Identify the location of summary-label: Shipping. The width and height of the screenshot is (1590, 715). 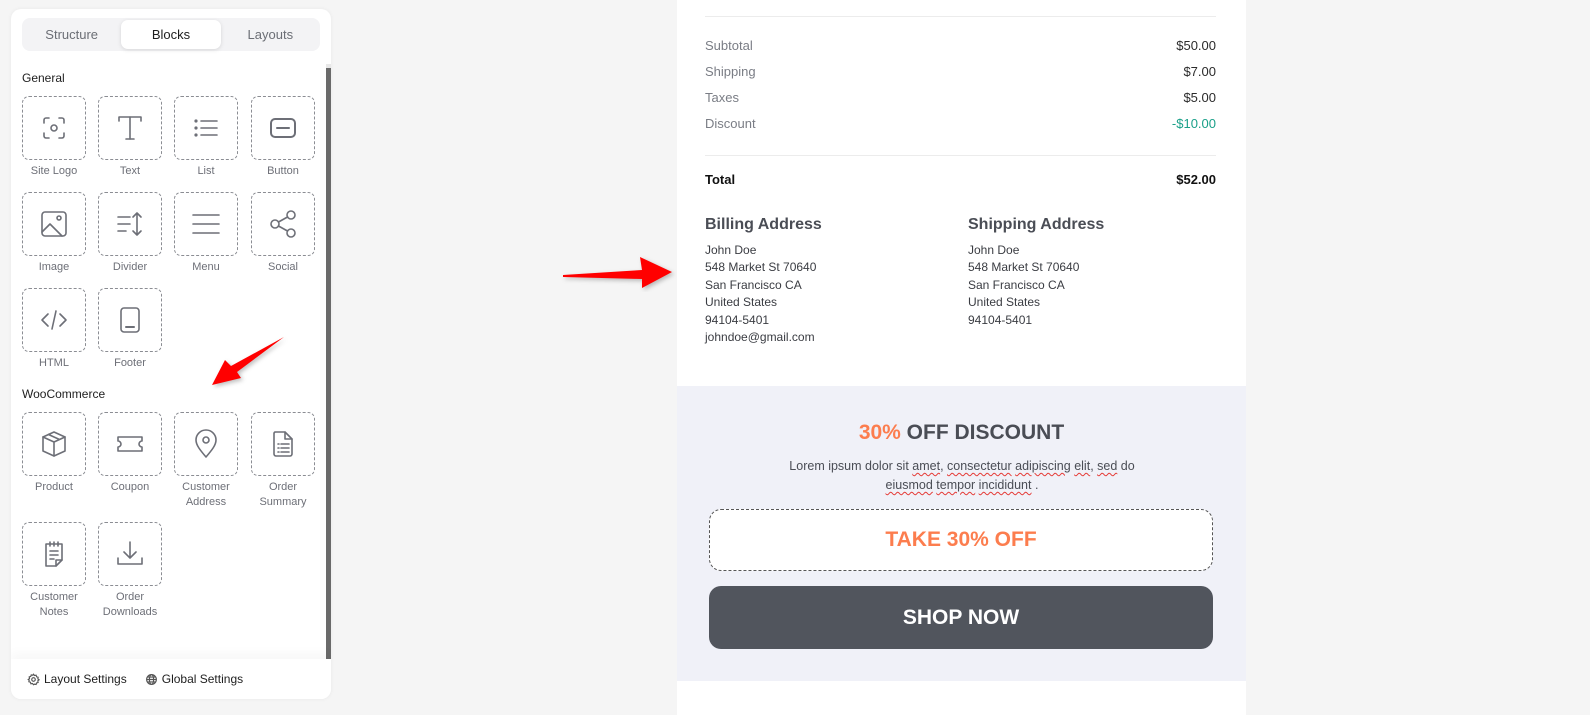
(730, 71).